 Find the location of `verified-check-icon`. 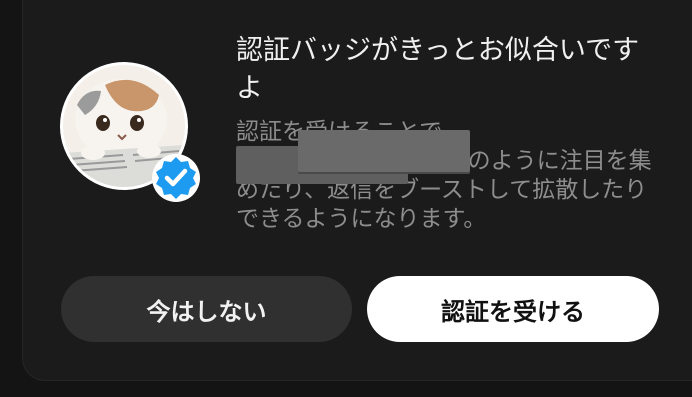

verified-check-icon is located at coordinates (176, 178).